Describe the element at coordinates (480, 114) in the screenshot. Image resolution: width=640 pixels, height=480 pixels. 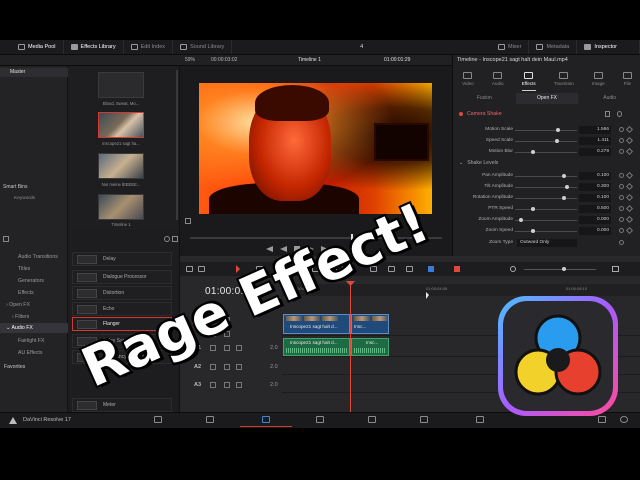
I see `effect-header: Camera Shake` at that location.